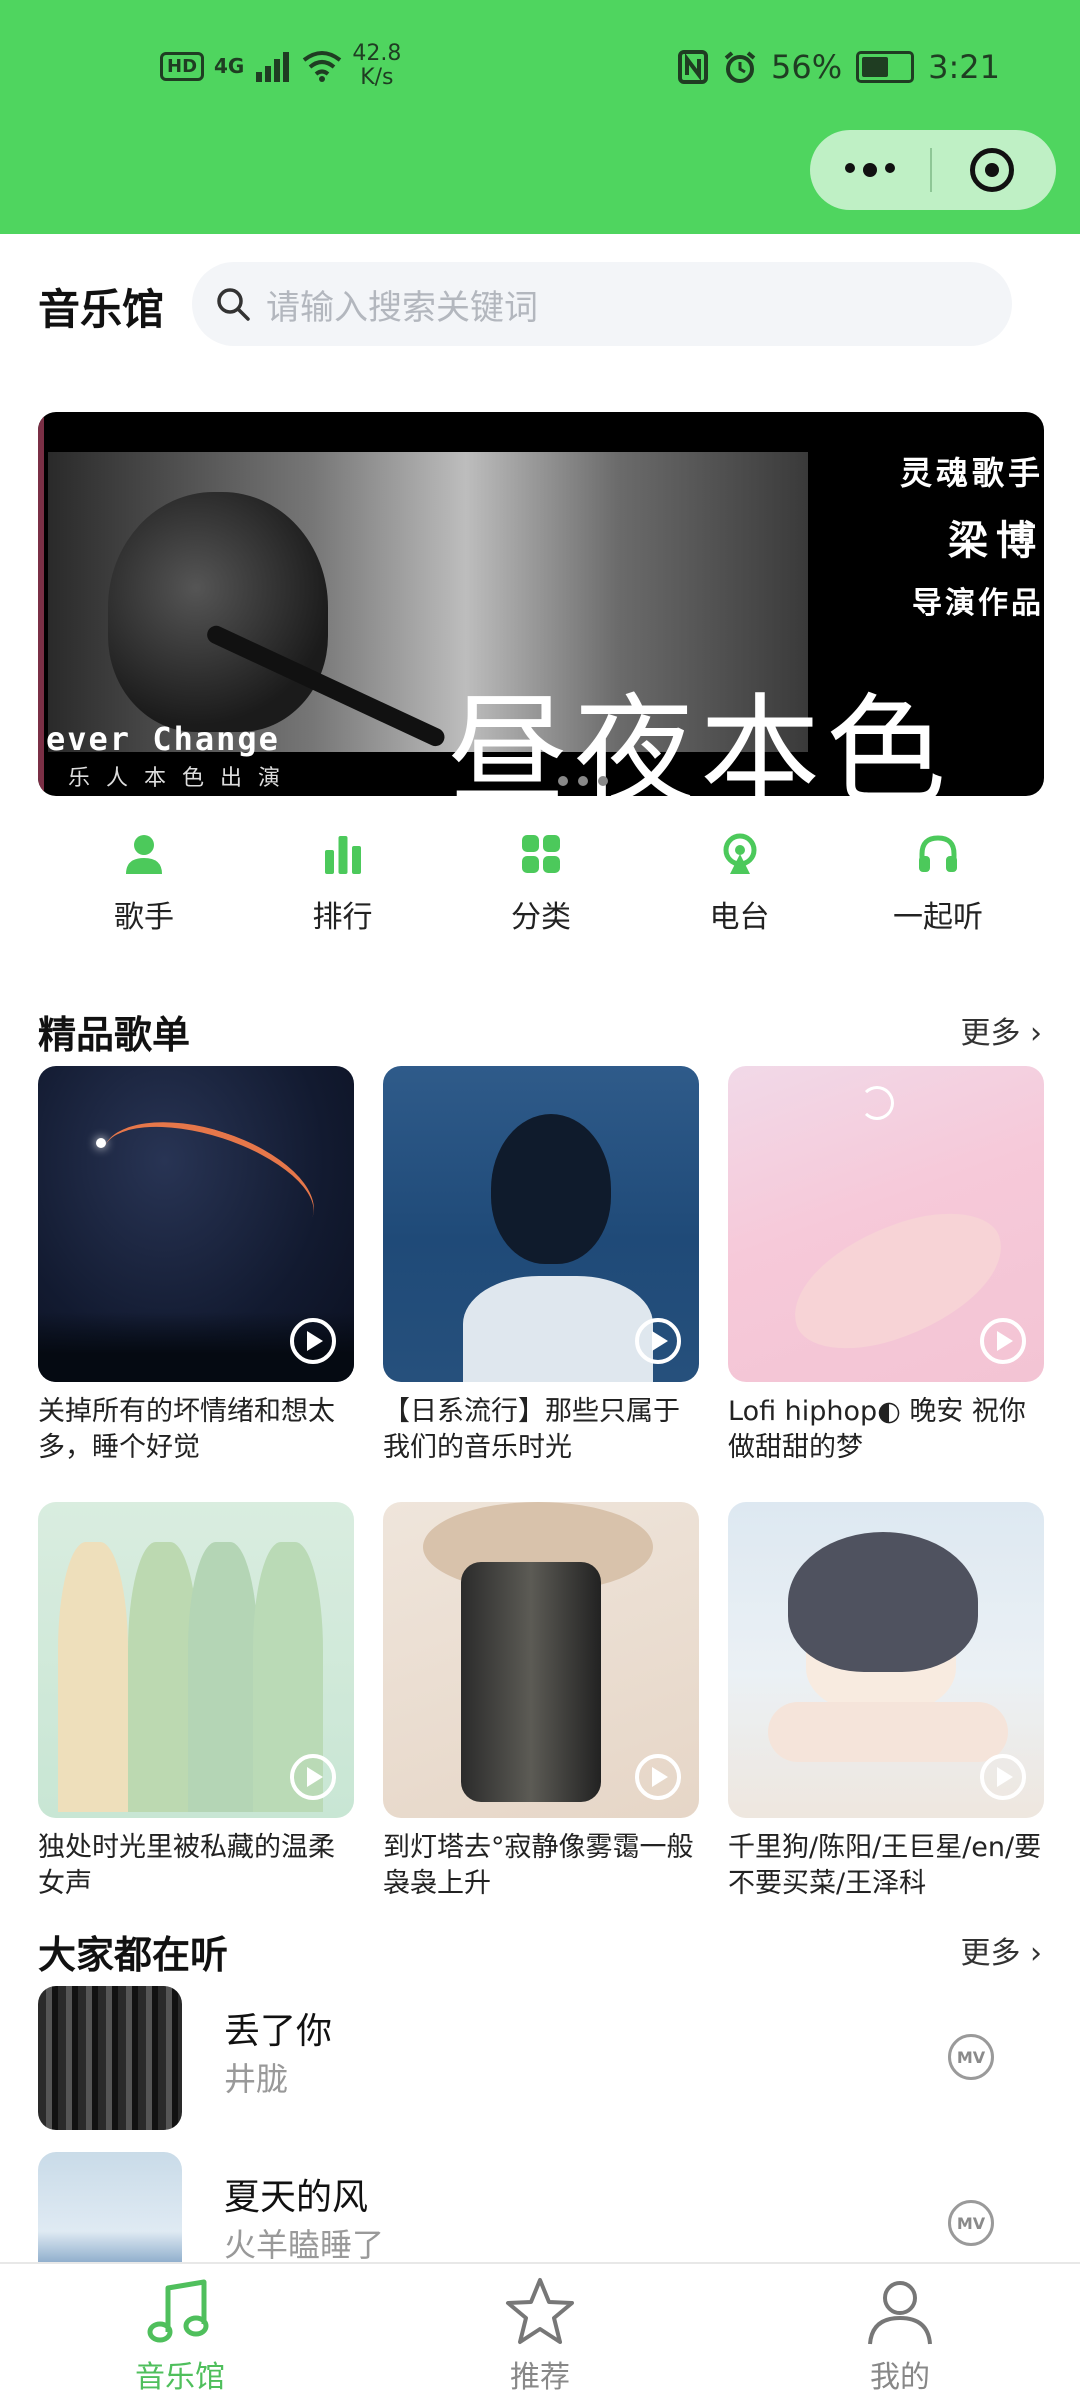 The height and width of the screenshot is (2402, 1080). Describe the element at coordinates (208, 1183) in the screenshot. I see `meteor-arc` at that location.